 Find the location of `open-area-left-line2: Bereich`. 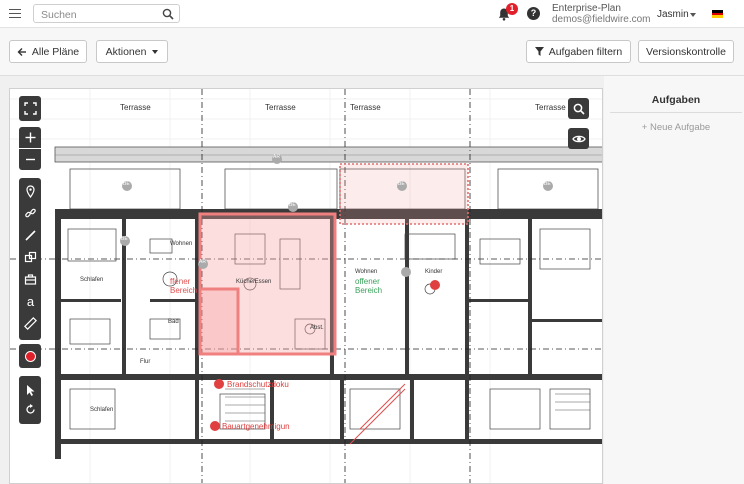

open-area-left-line2: Bereich is located at coordinates (184, 290).